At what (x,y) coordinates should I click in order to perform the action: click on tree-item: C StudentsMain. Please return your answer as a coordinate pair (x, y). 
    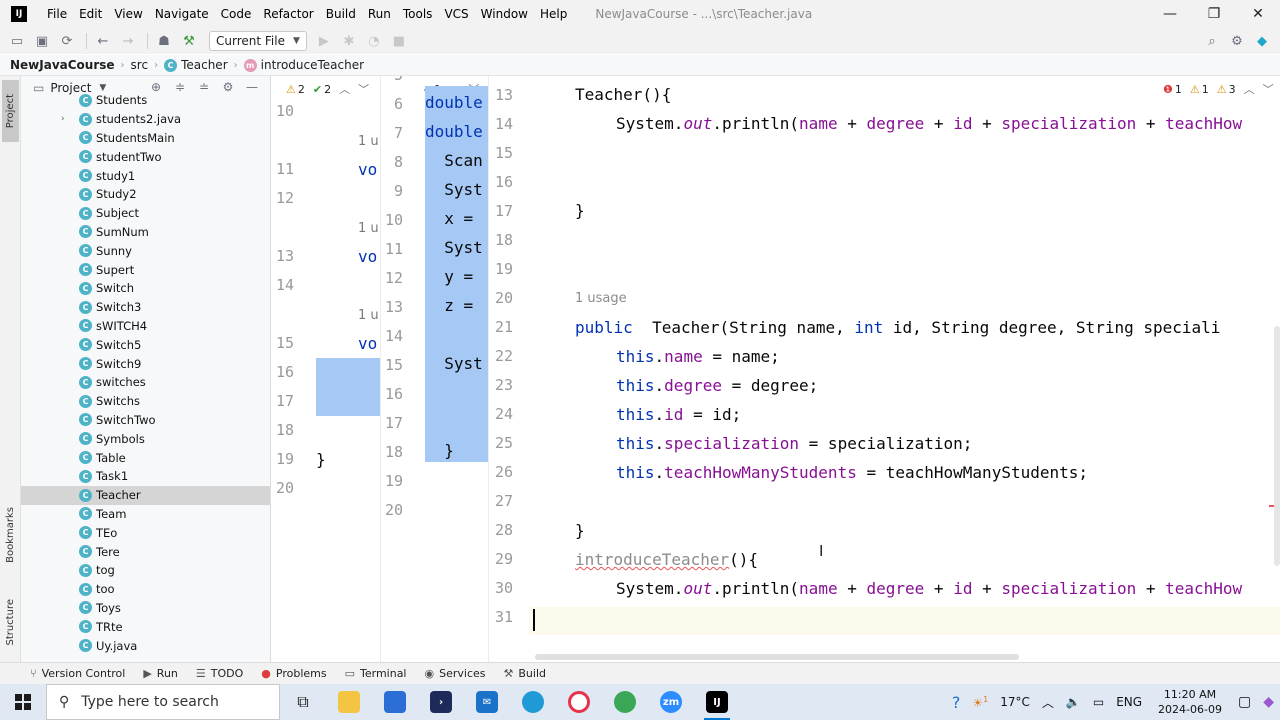
    Looking at the image, I should click on (145, 138).